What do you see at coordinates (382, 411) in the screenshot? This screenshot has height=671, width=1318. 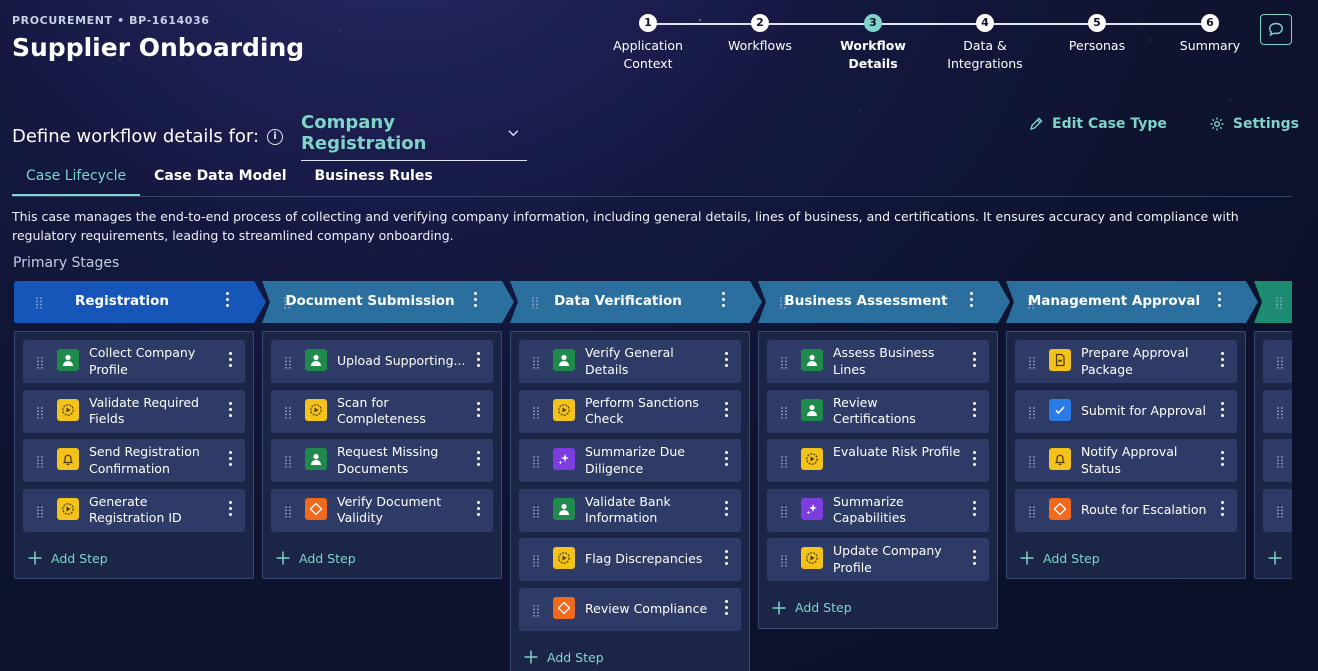 I see `step-card-scan-for-completeness: Scan for Completeness` at bounding box center [382, 411].